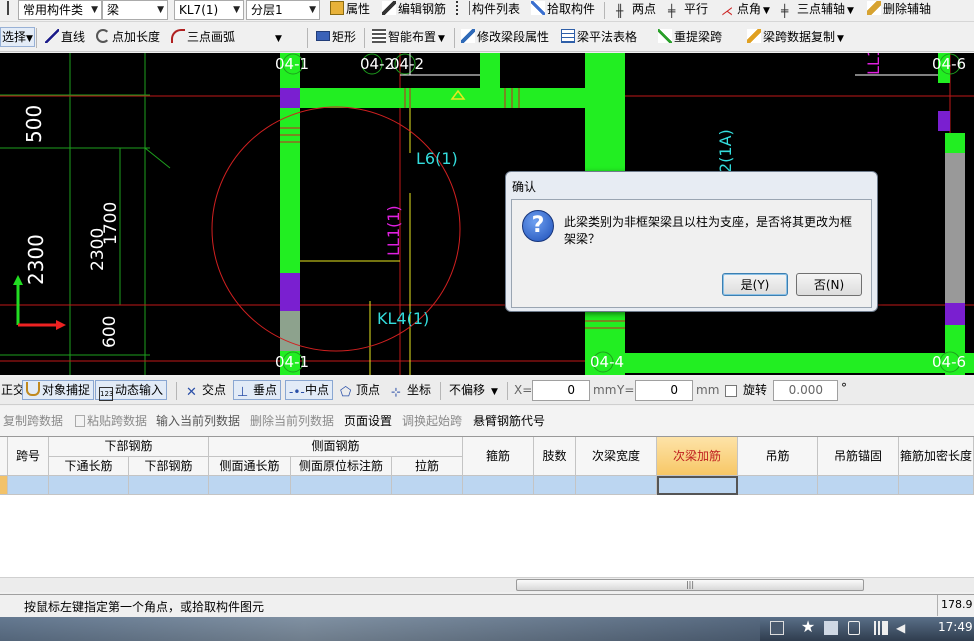  I want to click on star-icon: ★, so click(808, 627).